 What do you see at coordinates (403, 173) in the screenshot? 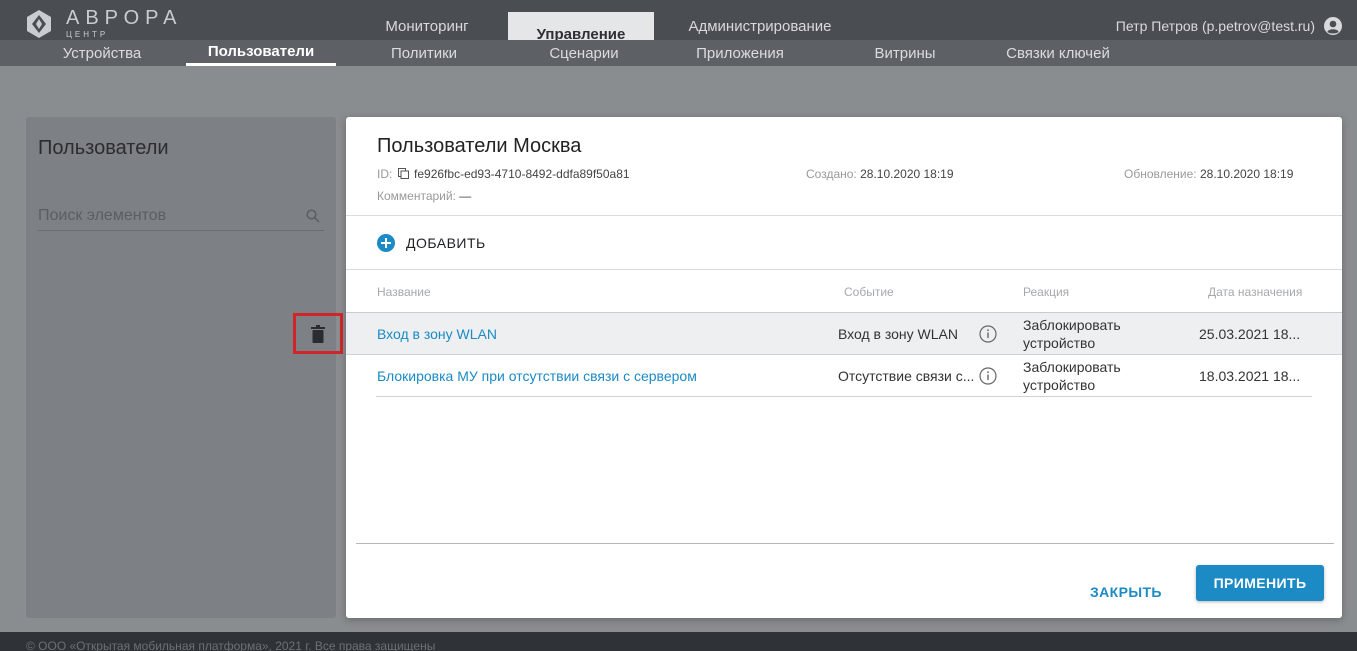
I see `copy-icon` at bounding box center [403, 173].